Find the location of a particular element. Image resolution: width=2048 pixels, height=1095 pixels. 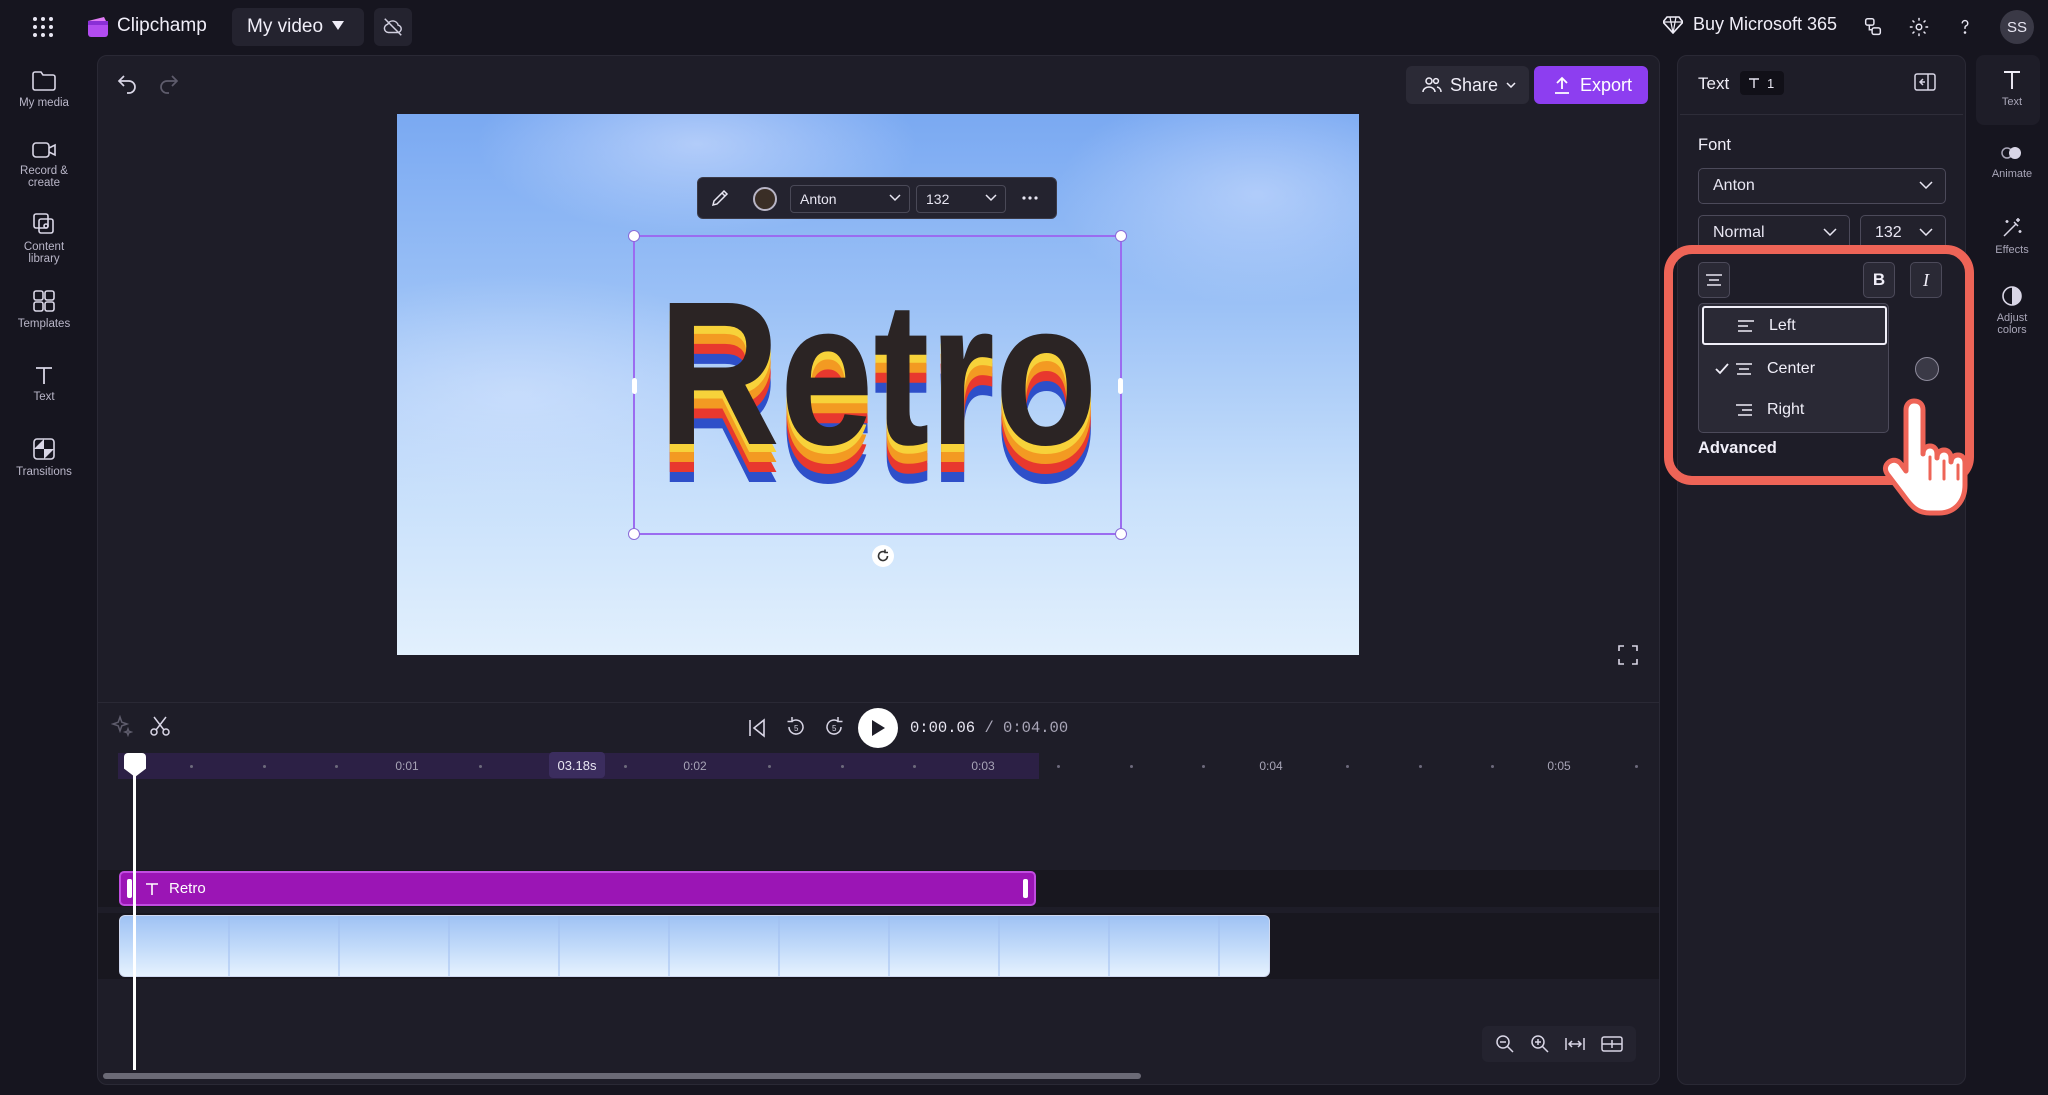

avatar: SS is located at coordinates (2017, 27).